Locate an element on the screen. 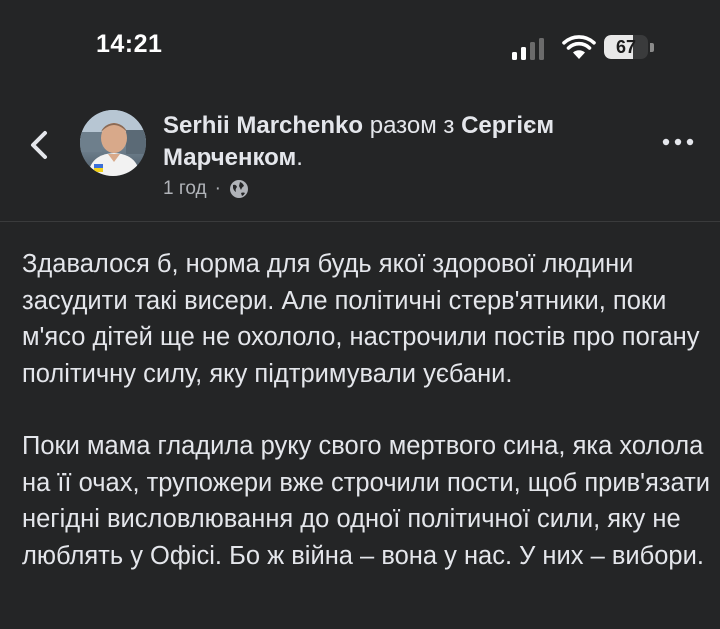 The height and width of the screenshot is (629, 720). post-meta: 1 год · is located at coordinates (206, 189).